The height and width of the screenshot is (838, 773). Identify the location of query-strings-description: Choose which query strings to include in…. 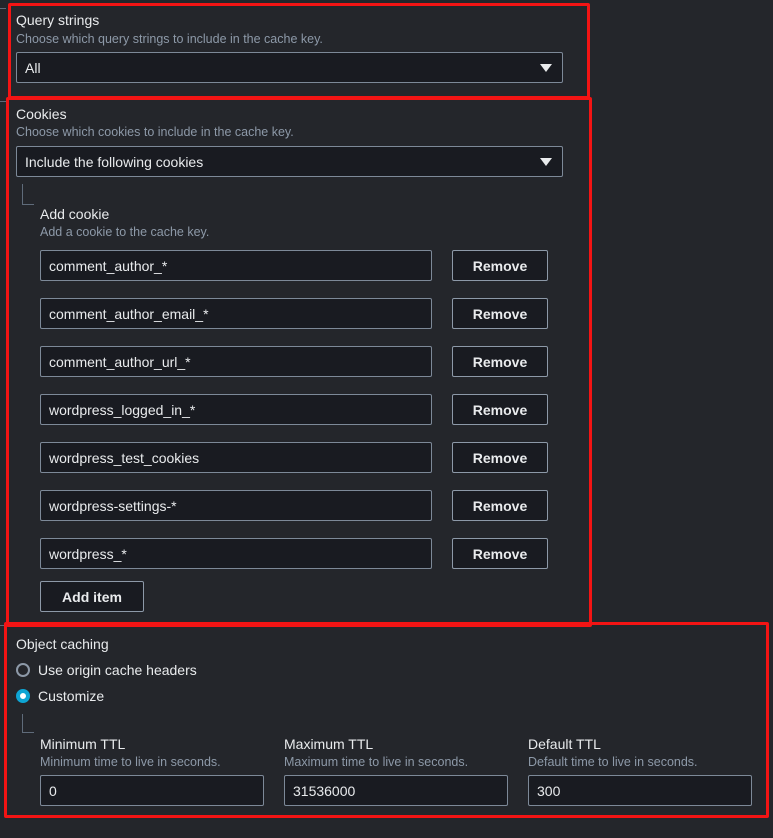
(169, 39).